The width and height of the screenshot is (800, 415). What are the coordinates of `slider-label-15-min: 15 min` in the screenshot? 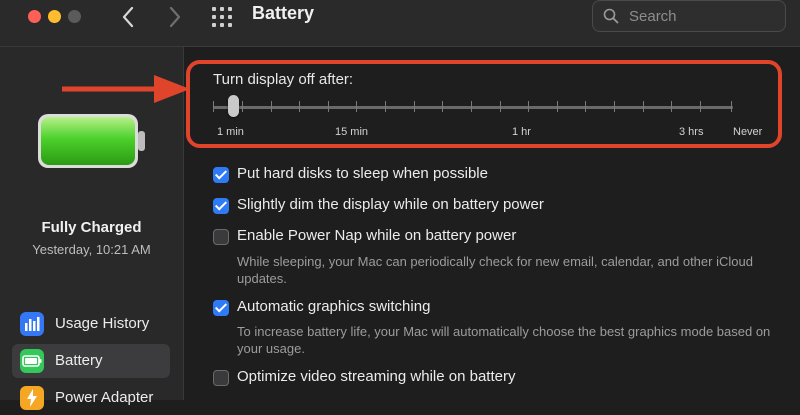 It's located at (352, 132).